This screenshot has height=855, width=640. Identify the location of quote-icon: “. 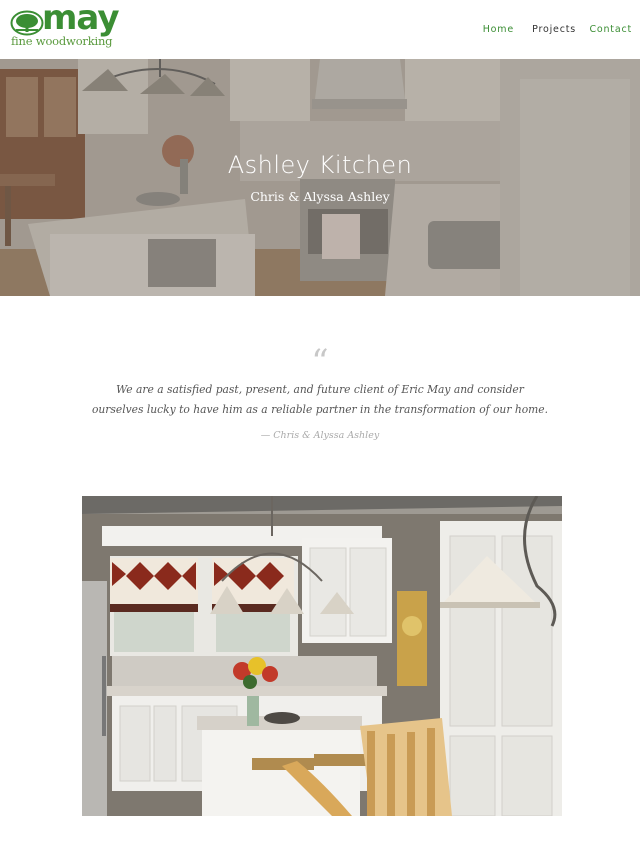
(320, 362).